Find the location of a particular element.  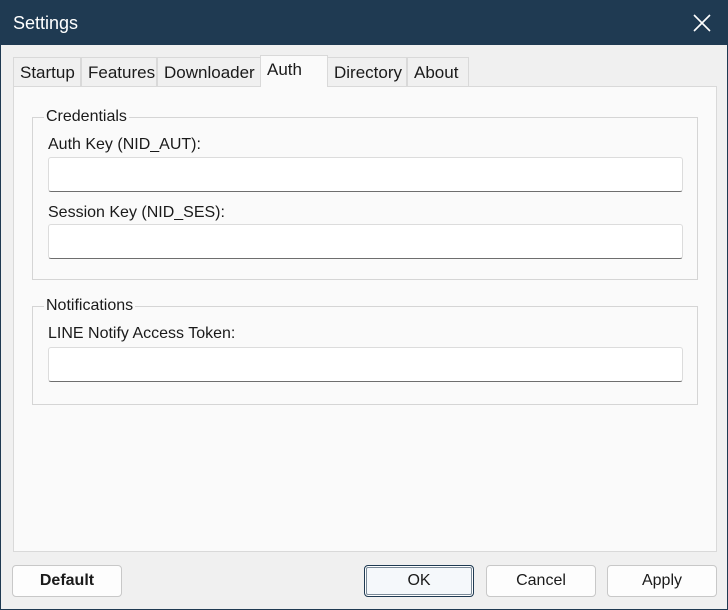

close-icon is located at coordinates (702, 23).